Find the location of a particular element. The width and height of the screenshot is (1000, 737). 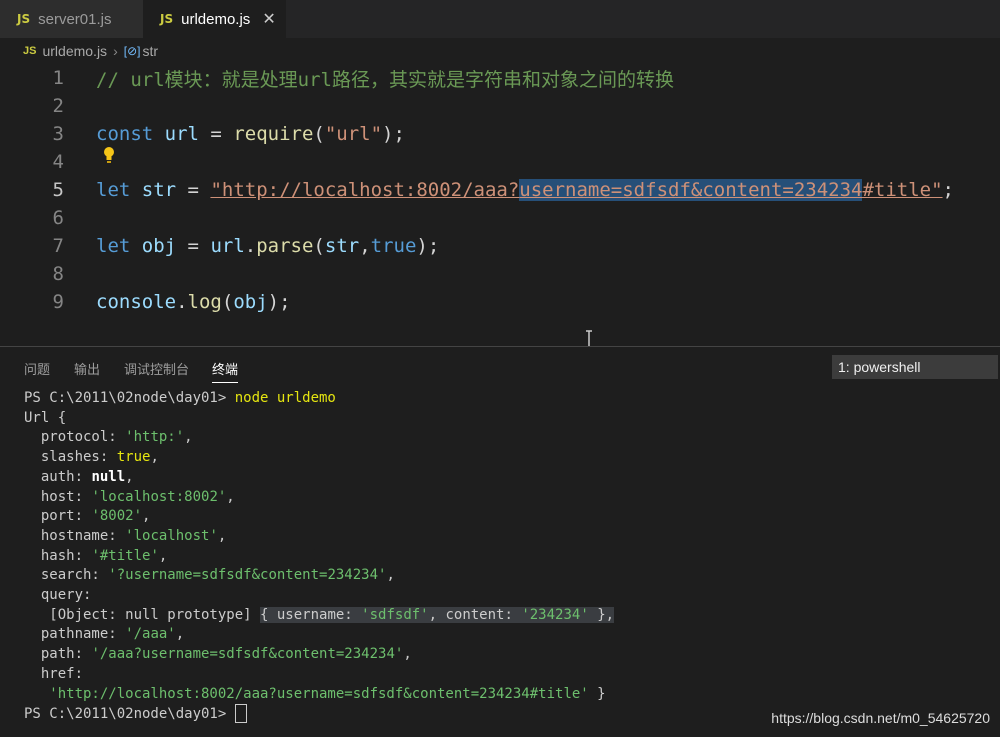

tab-urldemo: JS urldemo.js ✕ is located at coordinates (214, 19).